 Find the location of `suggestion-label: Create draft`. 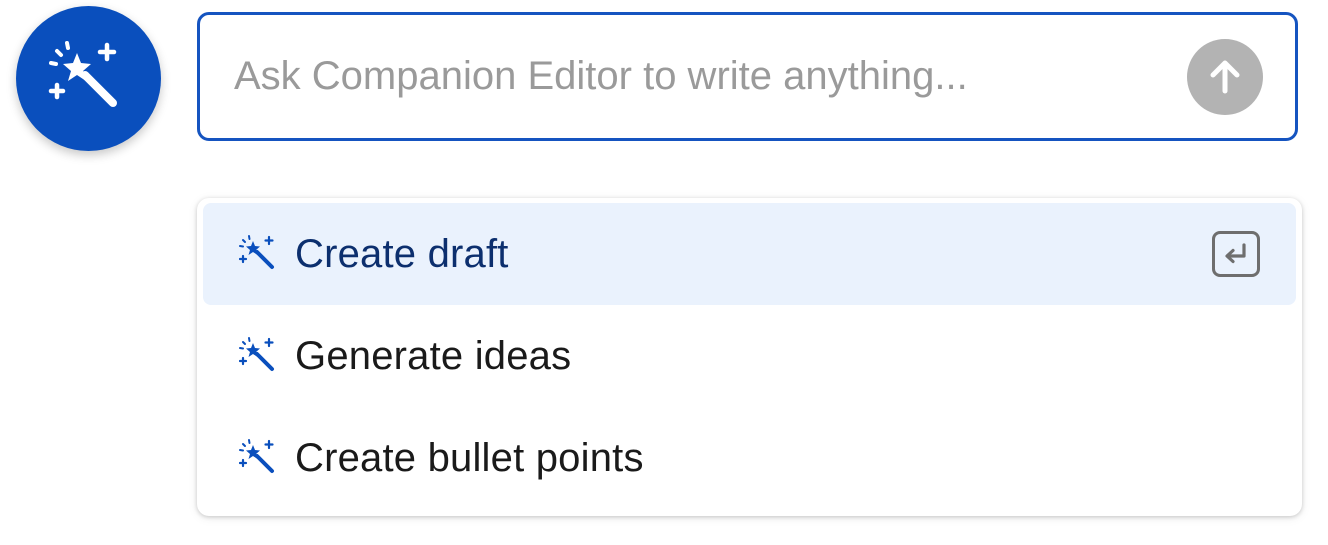

suggestion-label: Create draft is located at coordinates (402, 253).